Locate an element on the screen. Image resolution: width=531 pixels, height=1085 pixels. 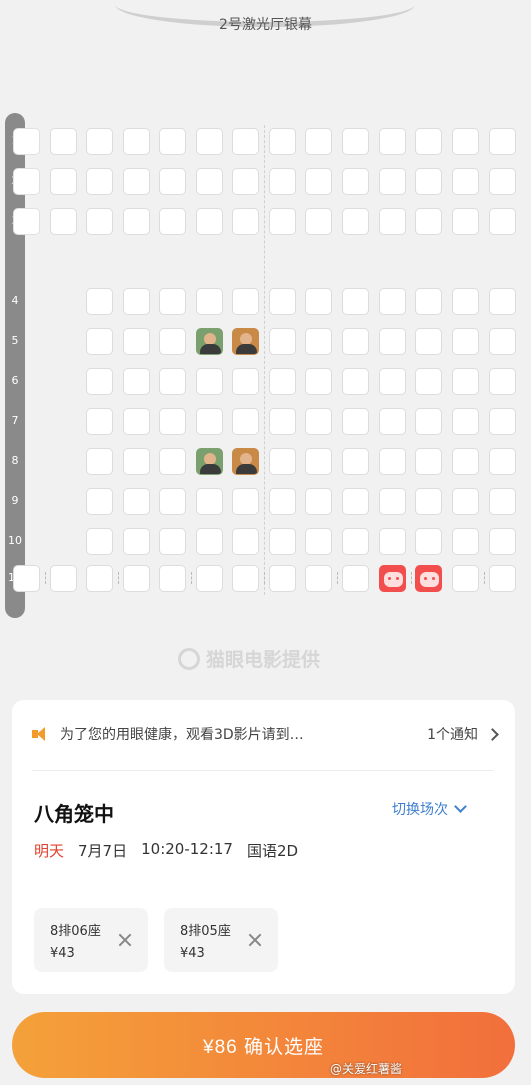
notice-bar: 为了您的用眼健康，观看3D影片请到… 1个通知 is located at coordinates (265, 734).